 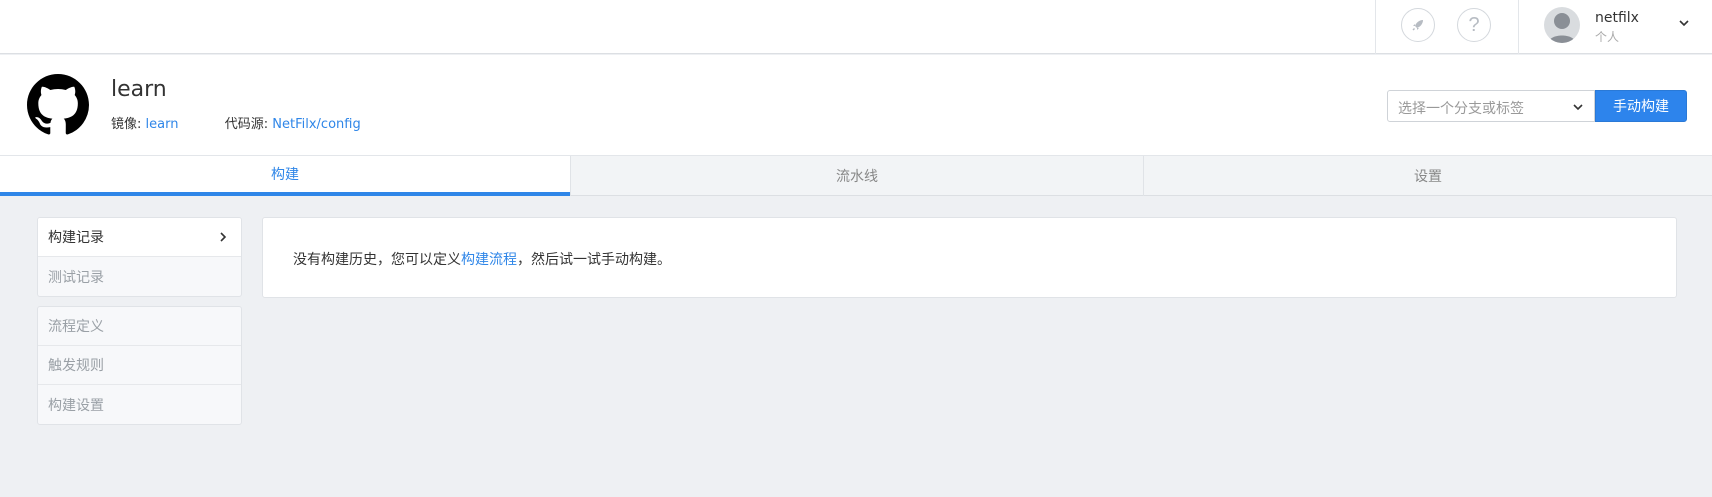 What do you see at coordinates (1617, 18) in the screenshot?
I see `user-name: netfilx` at bounding box center [1617, 18].